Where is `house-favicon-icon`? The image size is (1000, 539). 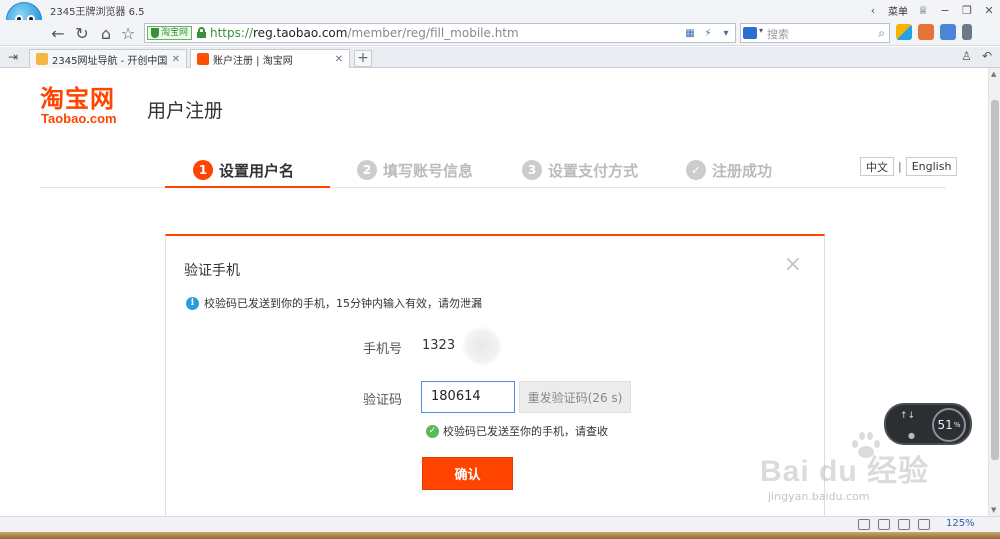 house-favicon-icon is located at coordinates (42, 59).